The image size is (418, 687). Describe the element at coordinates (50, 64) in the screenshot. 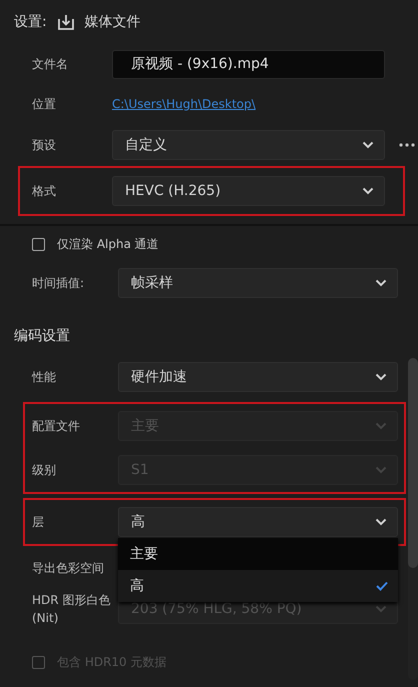

I see `field-label: 文件名` at that location.